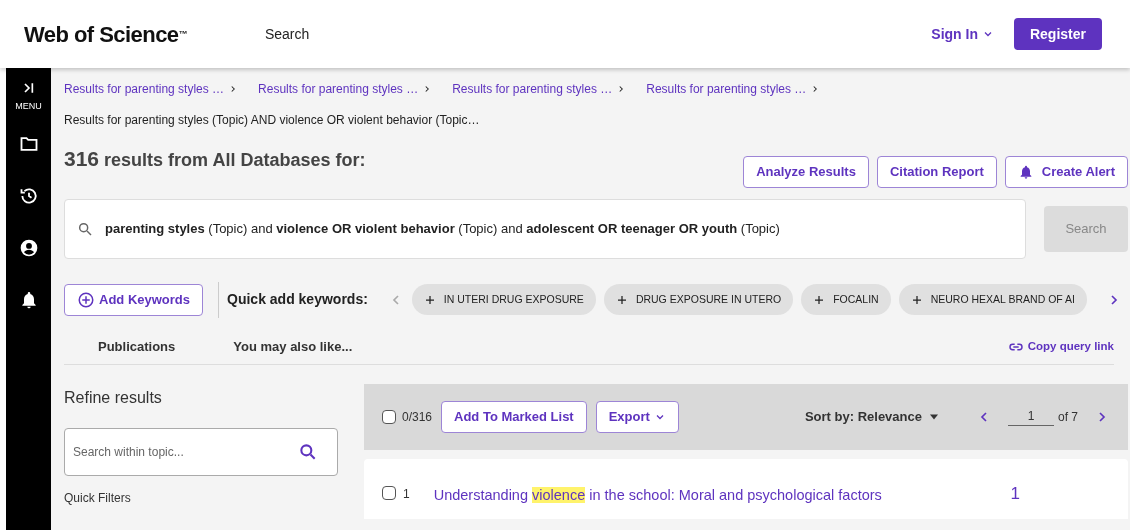 The width and height of the screenshot is (1130, 530). I want to click on selected-count: 0/316, so click(417, 417).